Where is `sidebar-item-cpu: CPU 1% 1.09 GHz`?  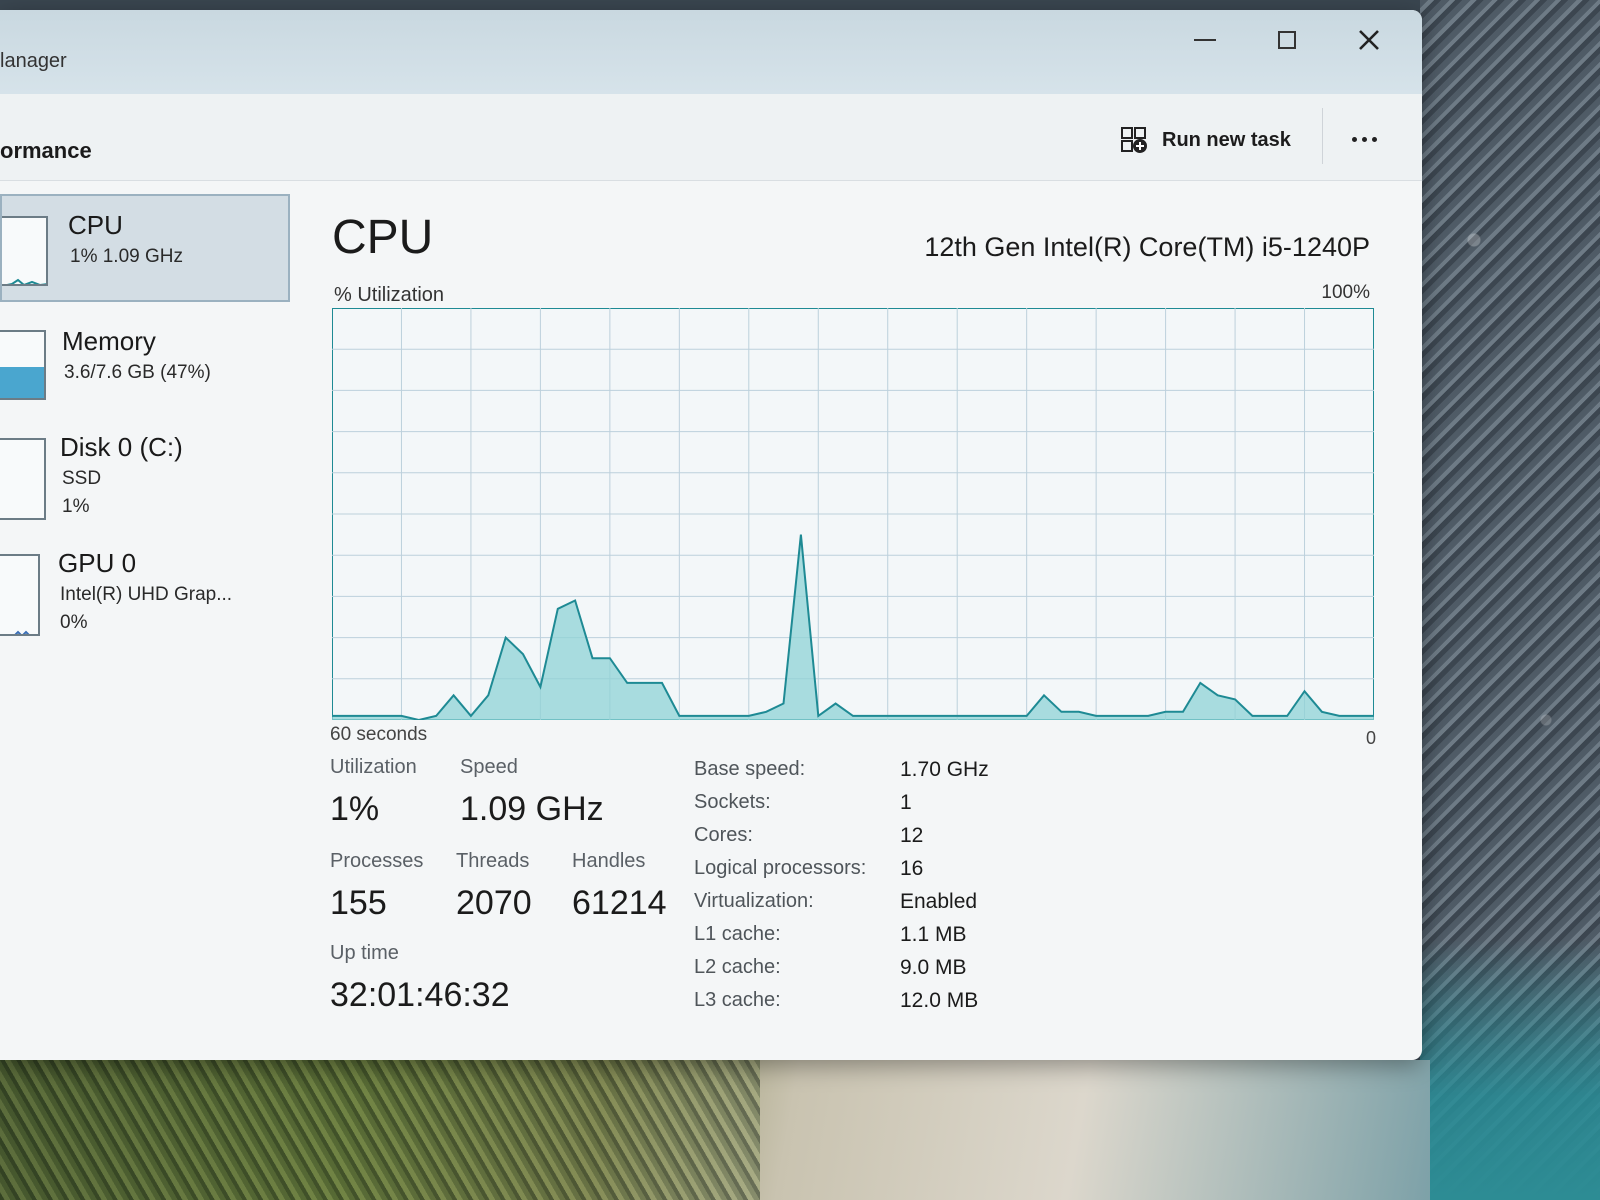
sidebar-item-cpu: CPU 1% 1.09 GHz is located at coordinates (145, 248).